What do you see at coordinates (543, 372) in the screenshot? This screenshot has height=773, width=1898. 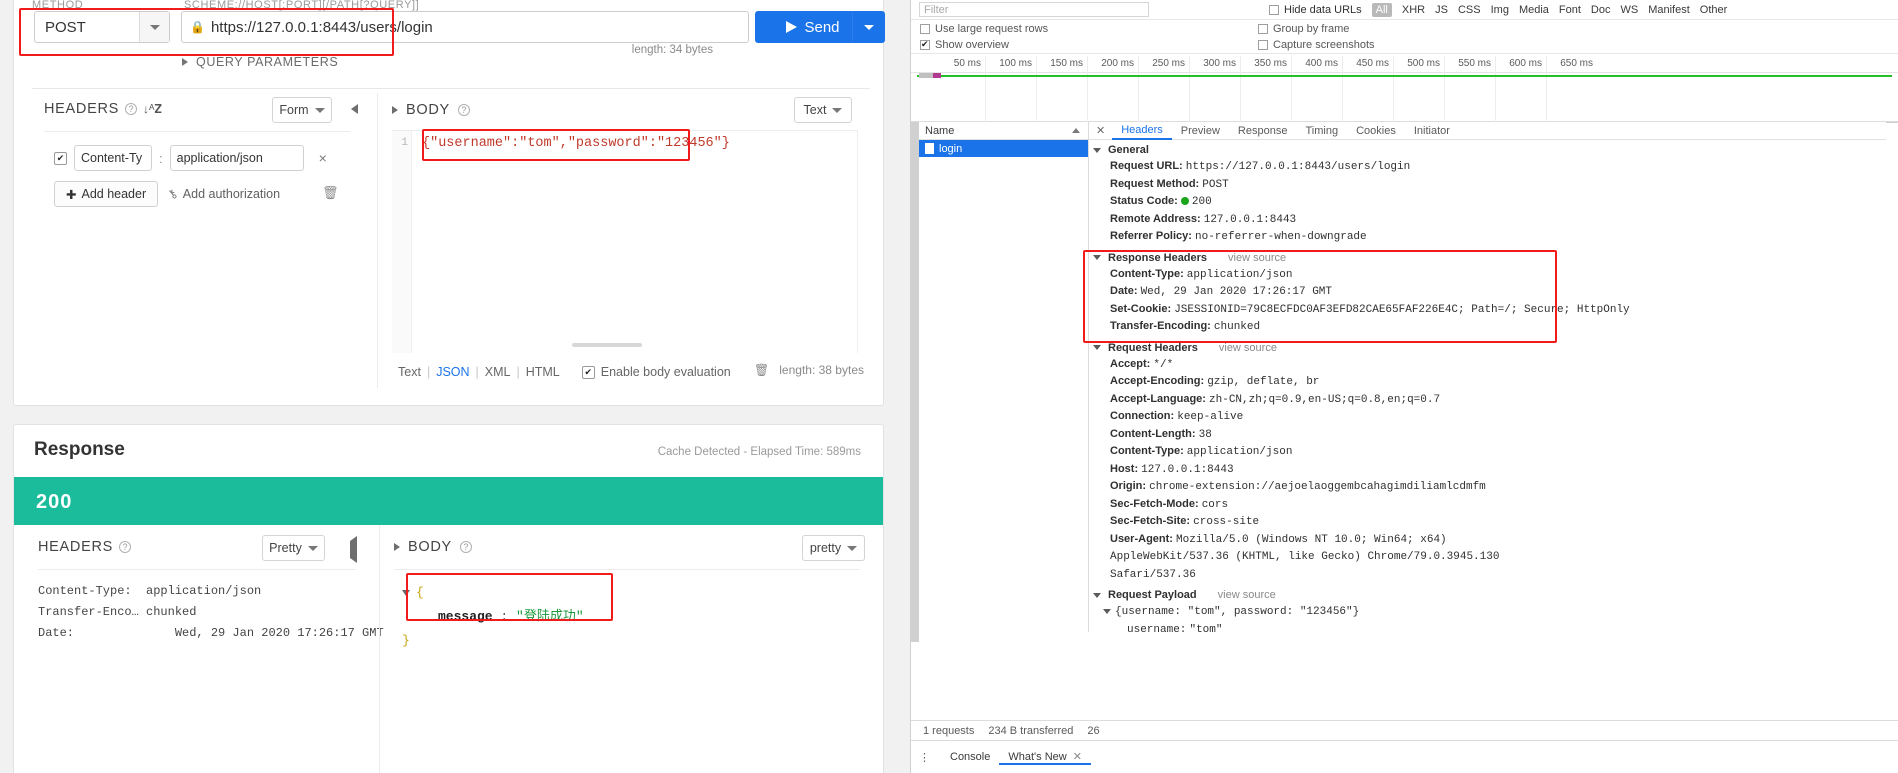 I see `format-html-button: HTML` at bounding box center [543, 372].